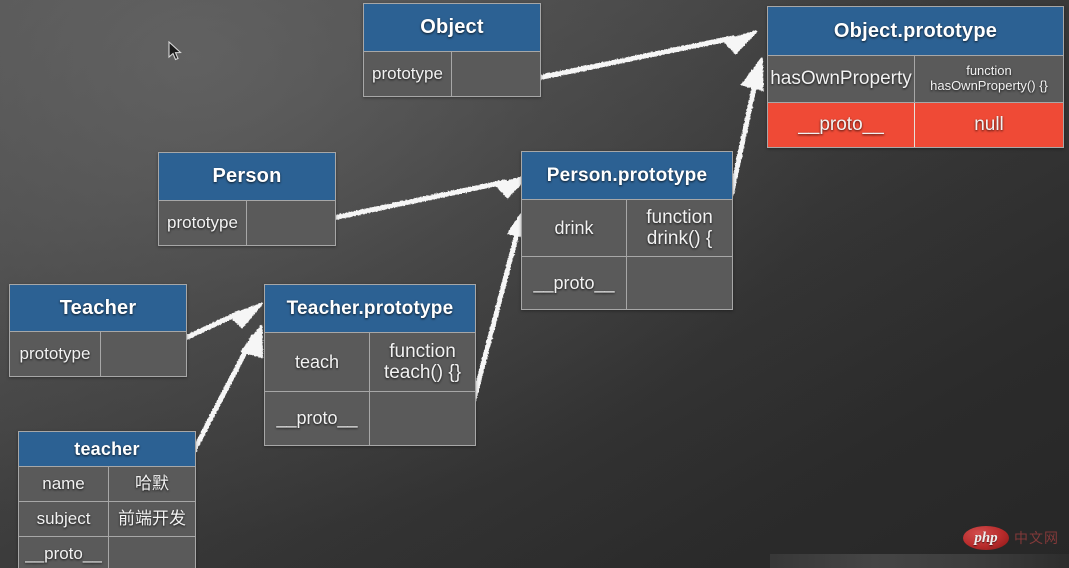 The height and width of the screenshot is (568, 1069). I want to click on box-person-prototype-row1-key: __proto__, so click(574, 283).